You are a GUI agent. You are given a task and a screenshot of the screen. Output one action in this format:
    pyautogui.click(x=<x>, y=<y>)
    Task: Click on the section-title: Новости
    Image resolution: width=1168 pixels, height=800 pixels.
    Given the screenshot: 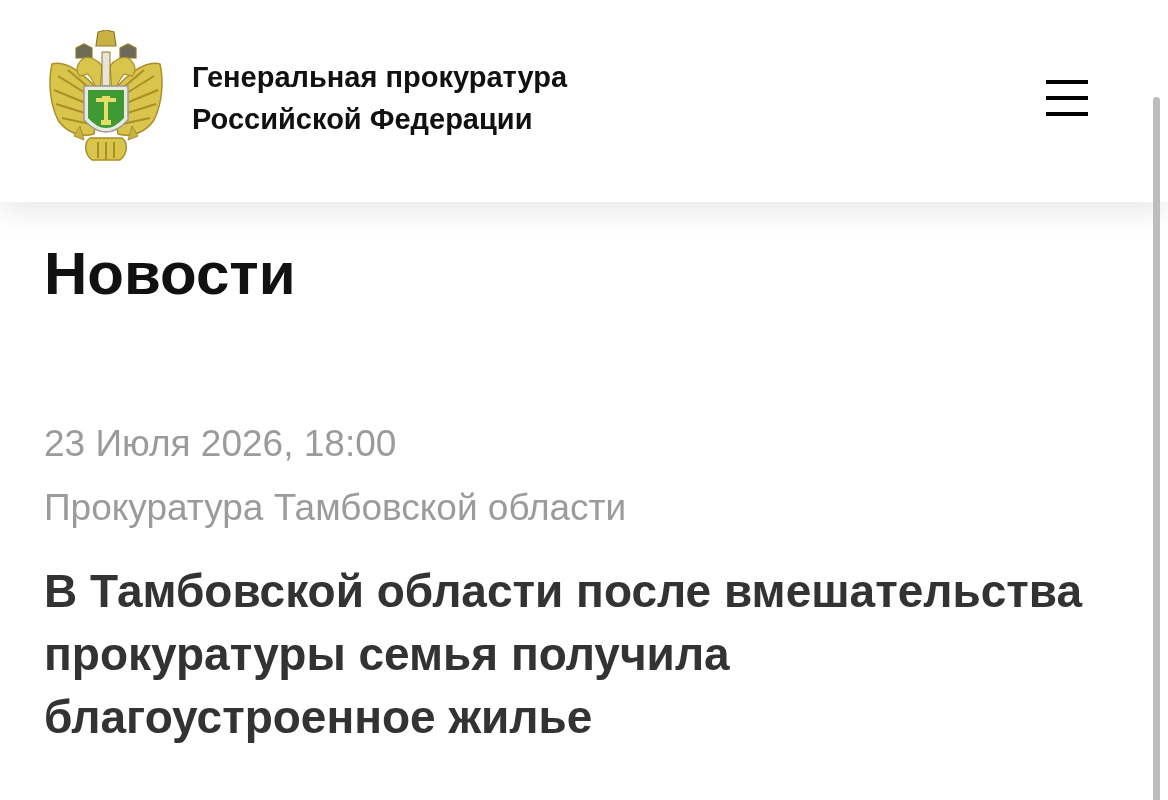 What is the action you would take?
    pyautogui.click(x=170, y=274)
    